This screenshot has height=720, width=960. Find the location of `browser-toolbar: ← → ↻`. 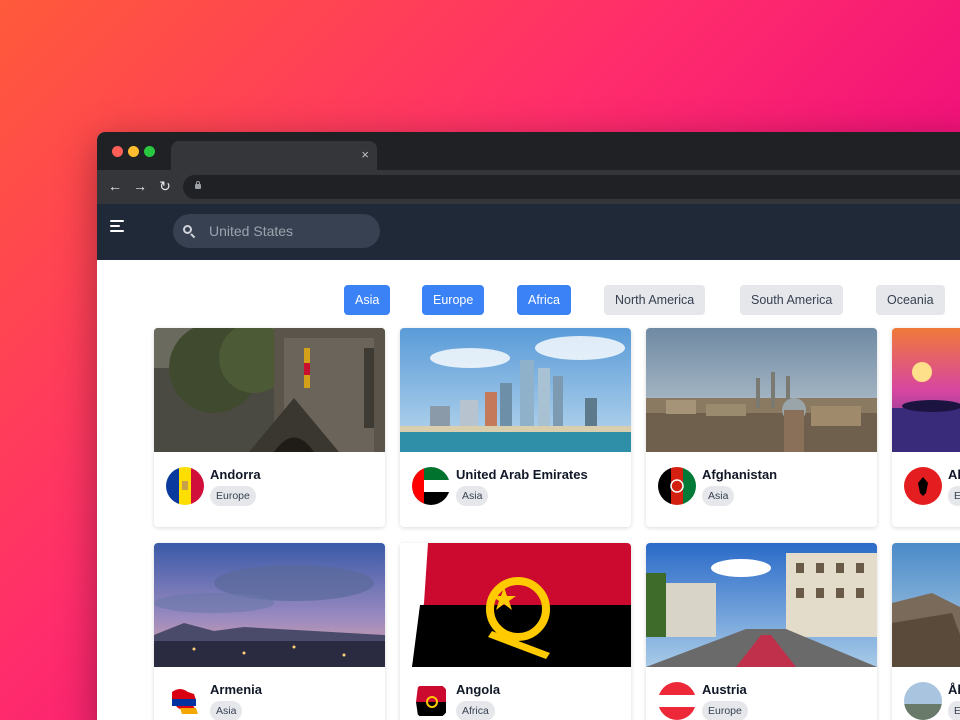

browser-toolbar: ← → ↻ is located at coordinates (528, 187).